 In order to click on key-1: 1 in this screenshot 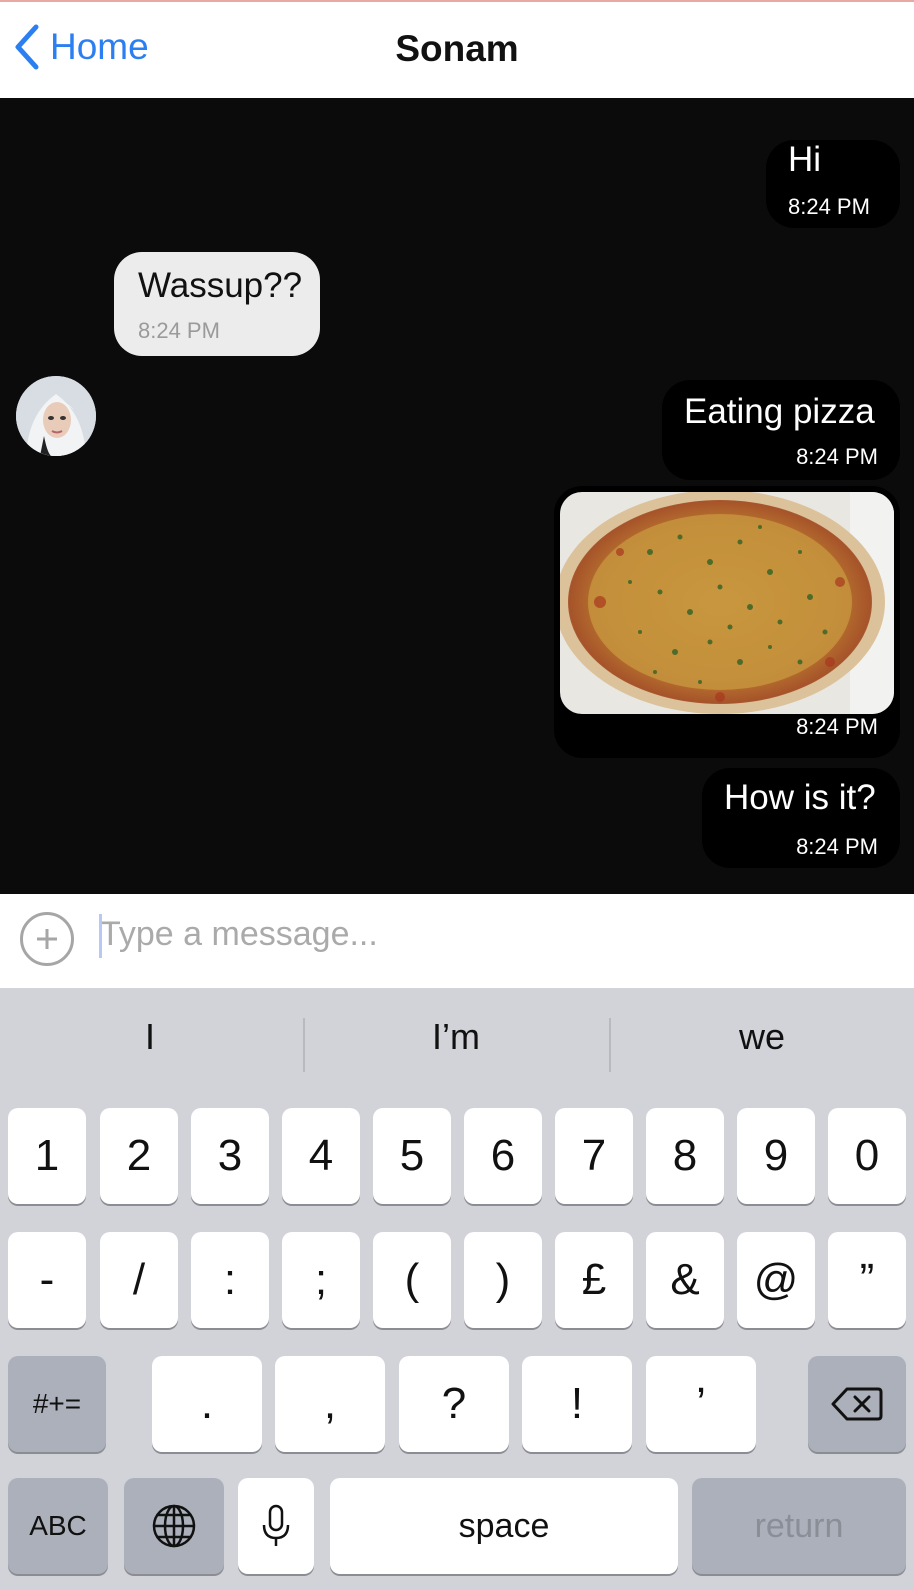, I will do `click(47, 1156)`.